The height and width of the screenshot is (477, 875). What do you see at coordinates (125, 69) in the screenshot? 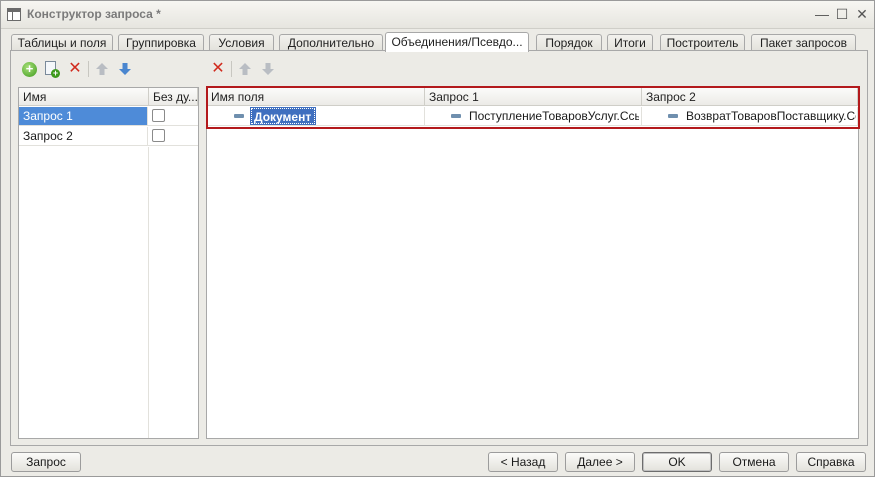
I see `move-down-icon` at bounding box center [125, 69].